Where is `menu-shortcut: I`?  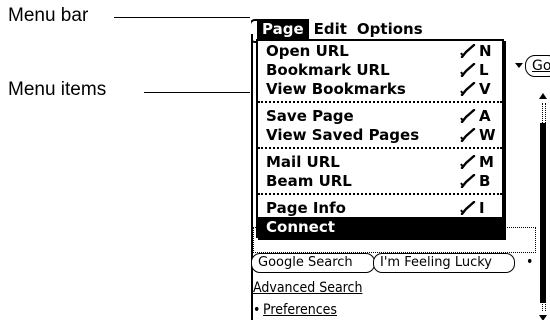 menu-shortcut: I is located at coordinates (478, 208).